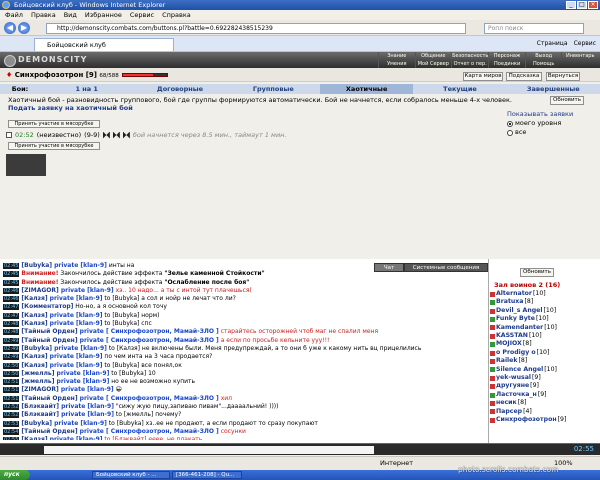 This screenshot has width=600, height=480. I want to click on chat-timestamp: 02:54, so click(11, 431).